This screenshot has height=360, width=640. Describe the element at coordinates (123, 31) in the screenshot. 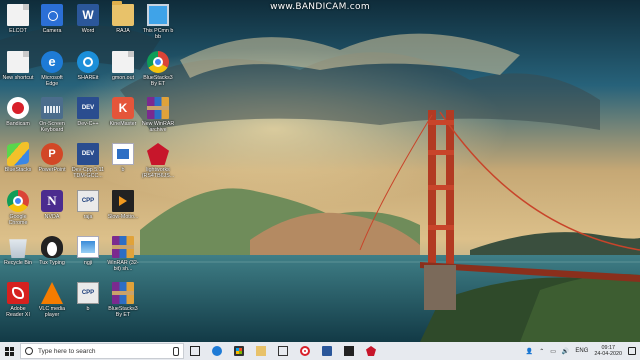

I see `desktop-icon-label: RAJA` at that location.